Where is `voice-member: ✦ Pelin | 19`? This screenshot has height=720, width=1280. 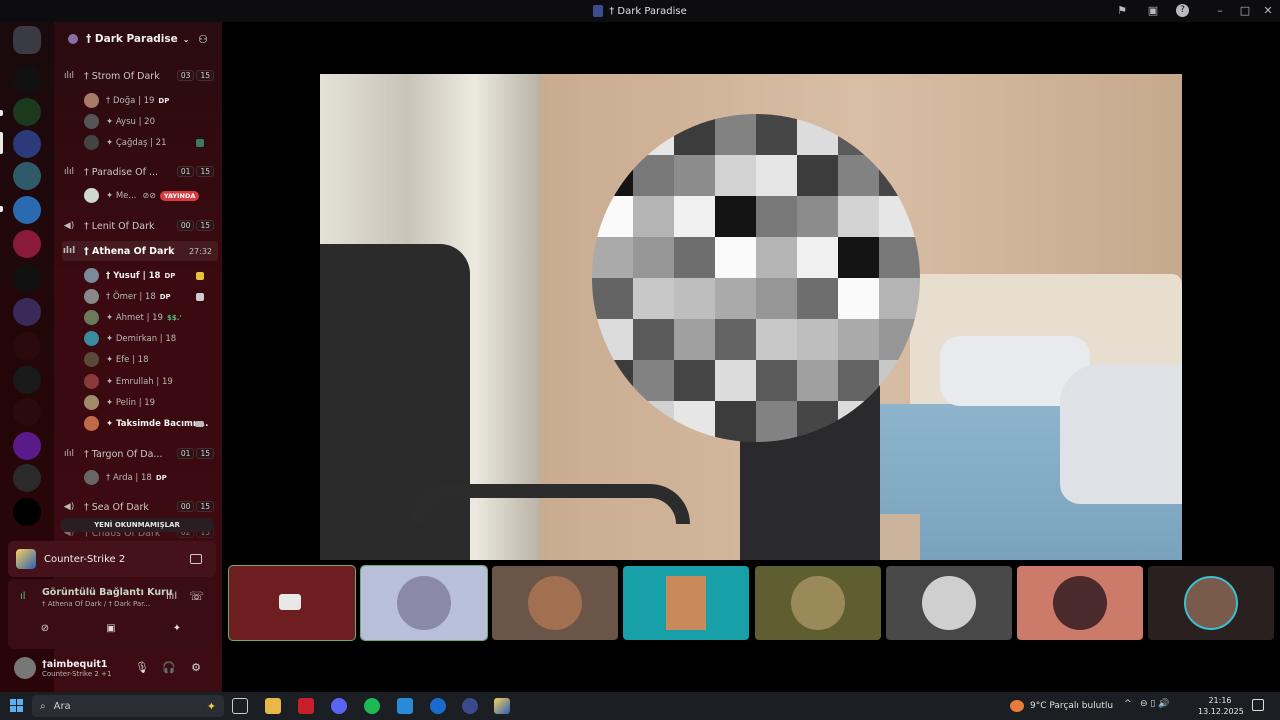 voice-member: ✦ Pelin | 19 is located at coordinates (149, 402).